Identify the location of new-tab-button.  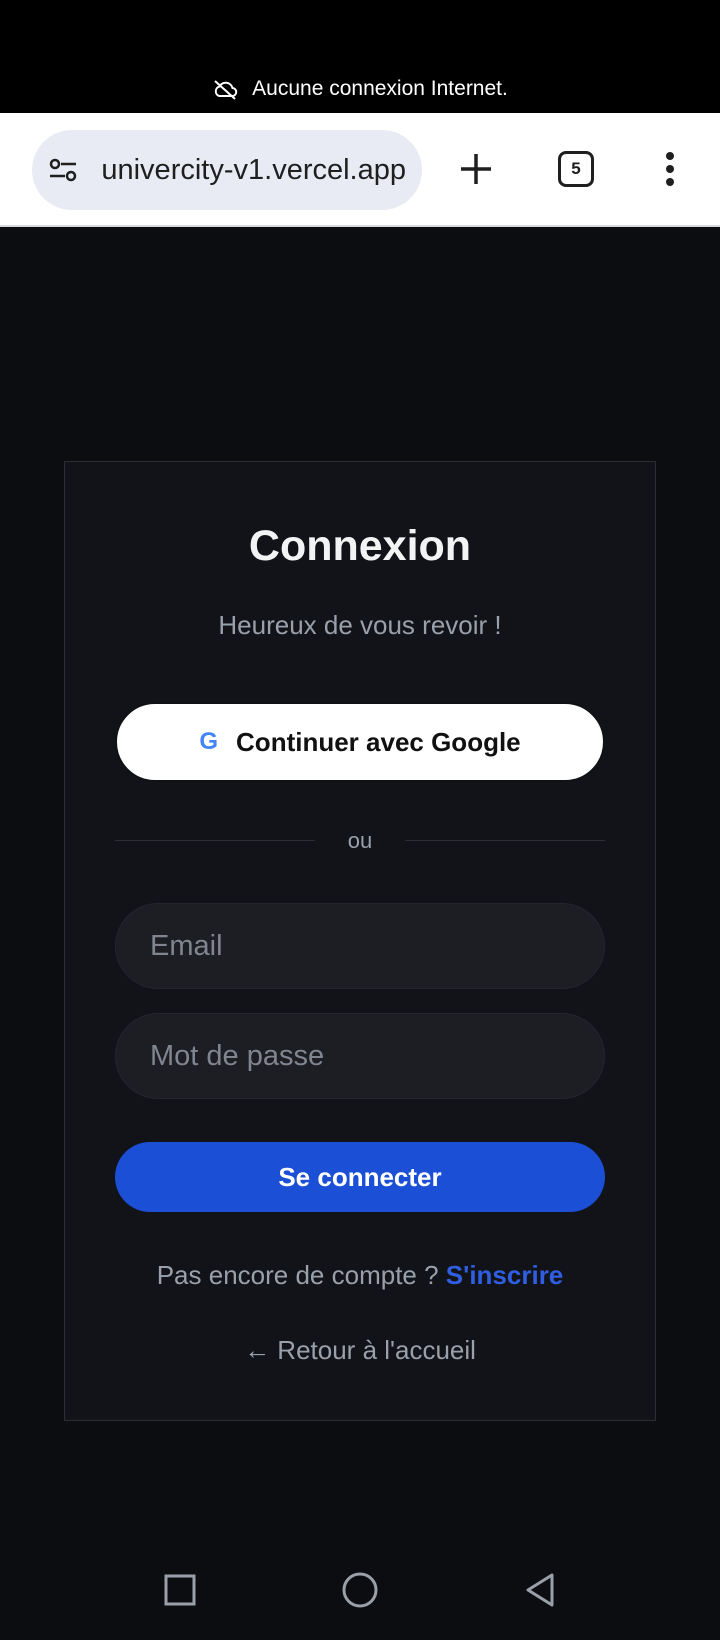
(476, 169).